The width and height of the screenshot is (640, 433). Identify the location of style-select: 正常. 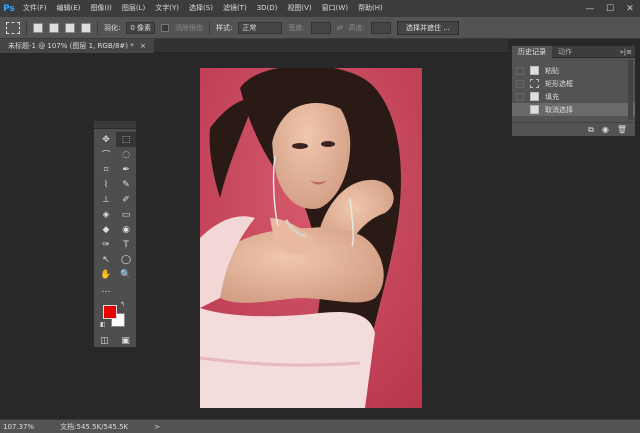
(260, 27).